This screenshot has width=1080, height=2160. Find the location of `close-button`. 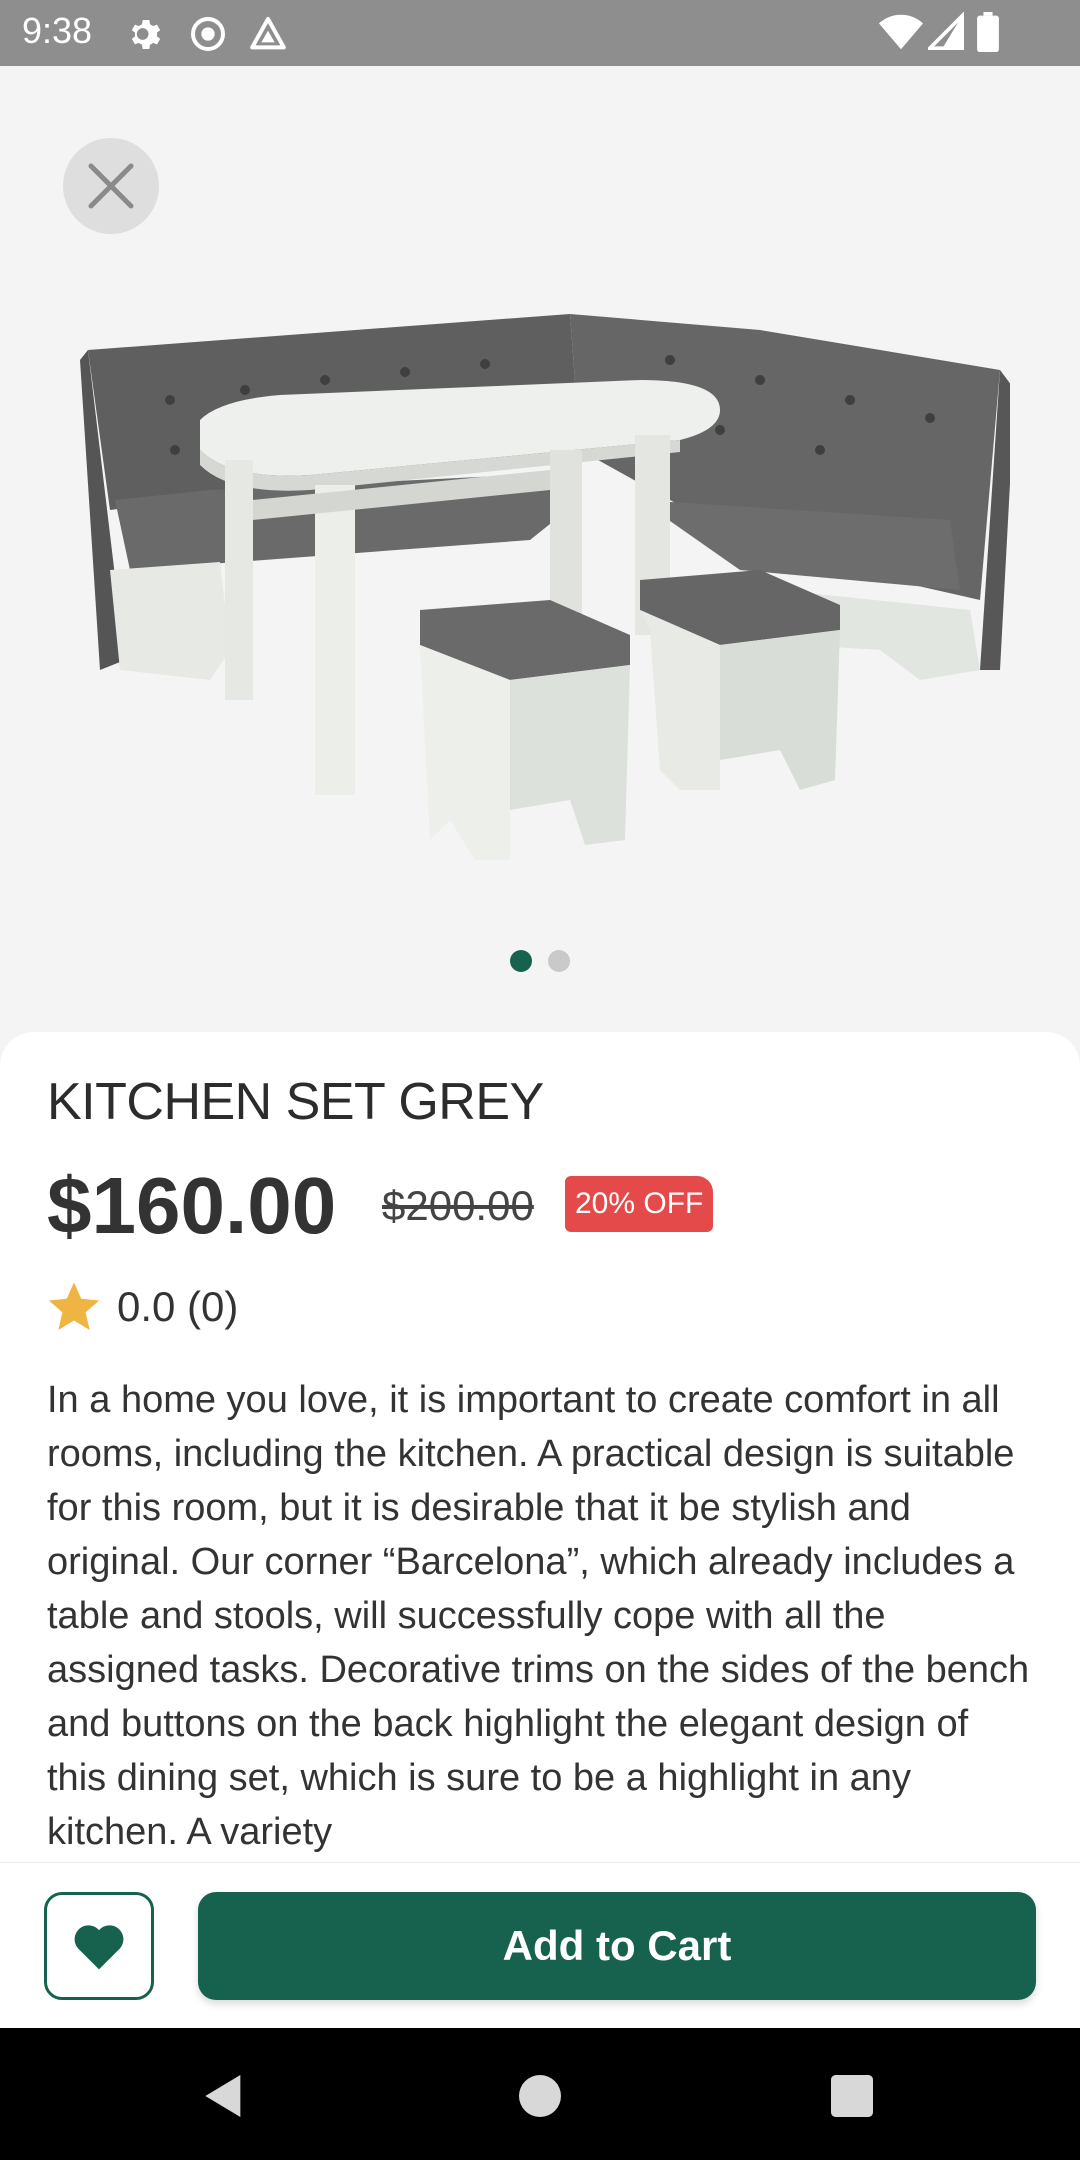

close-button is located at coordinates (111, 186).